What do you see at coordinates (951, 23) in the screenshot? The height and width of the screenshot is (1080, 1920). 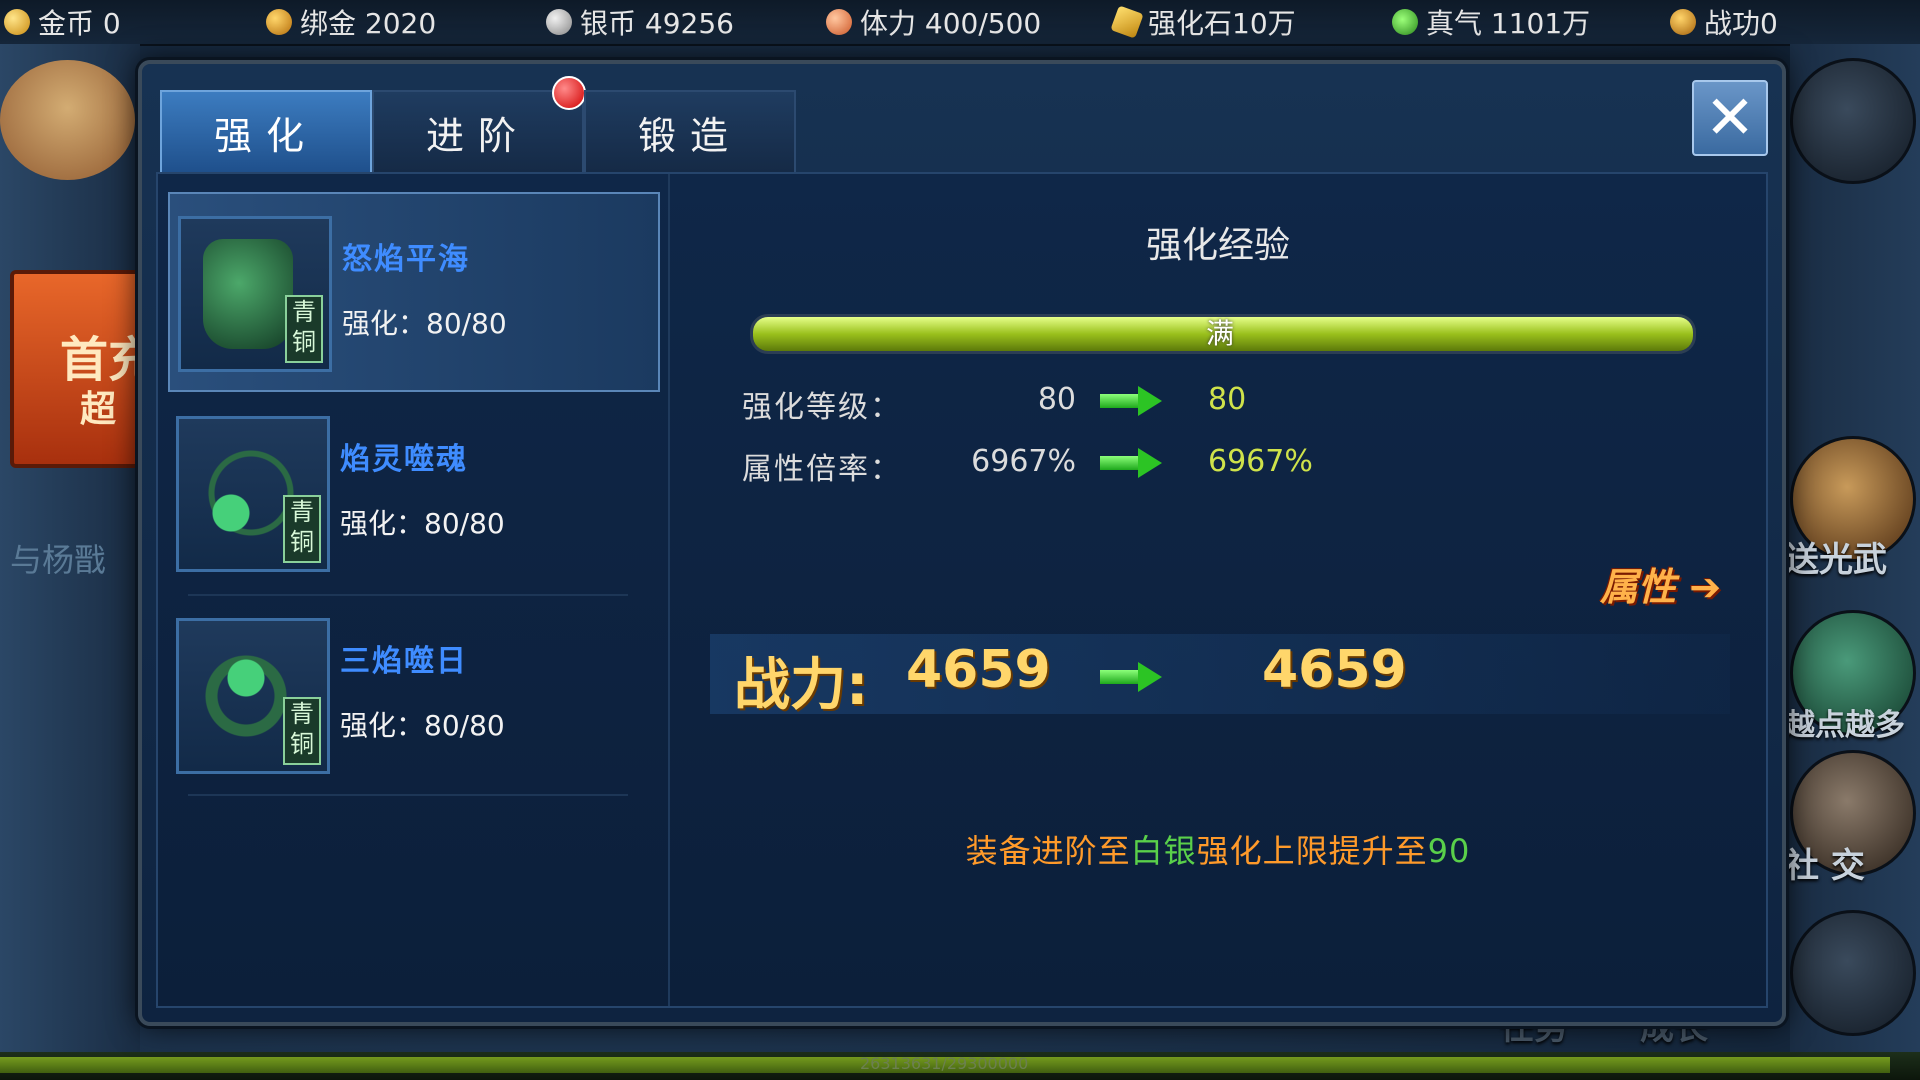 I see `stamina-value: 体力 400/500` at bounding box center [951, 23].